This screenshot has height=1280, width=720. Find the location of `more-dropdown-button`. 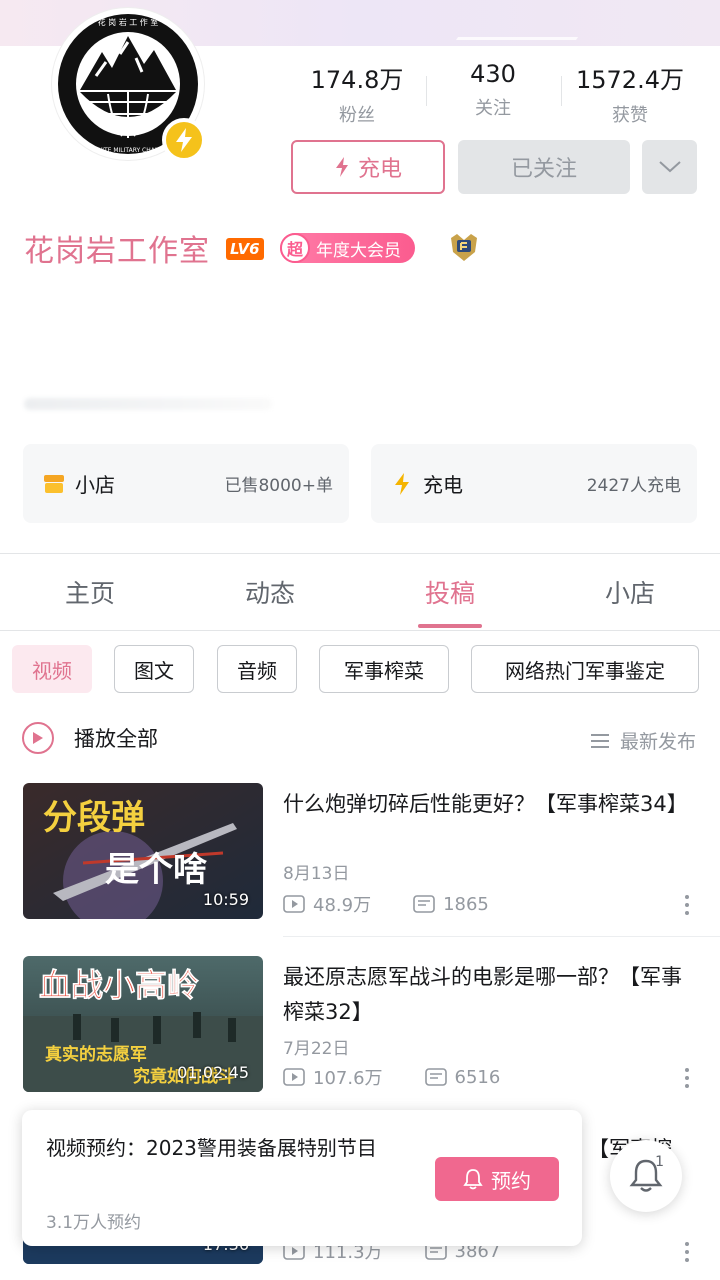

more-dropdown-button is located at coordinates (669, 167).